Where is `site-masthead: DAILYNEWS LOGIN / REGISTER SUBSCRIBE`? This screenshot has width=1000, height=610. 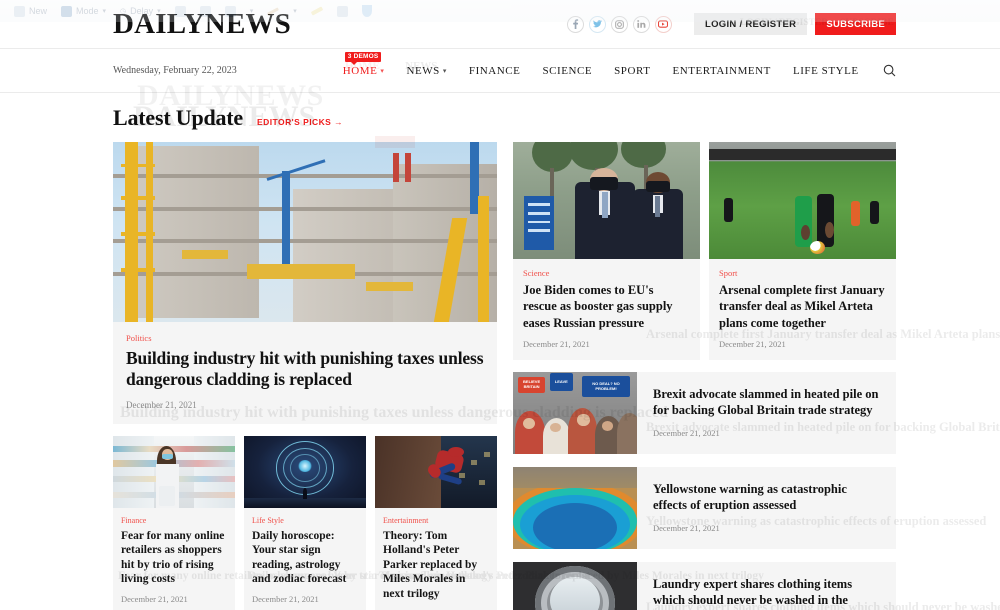 site-masthead: DAILYNEWS LOGIN / REGISTER SUBSCRIBE is located at coordinates (500, 24).